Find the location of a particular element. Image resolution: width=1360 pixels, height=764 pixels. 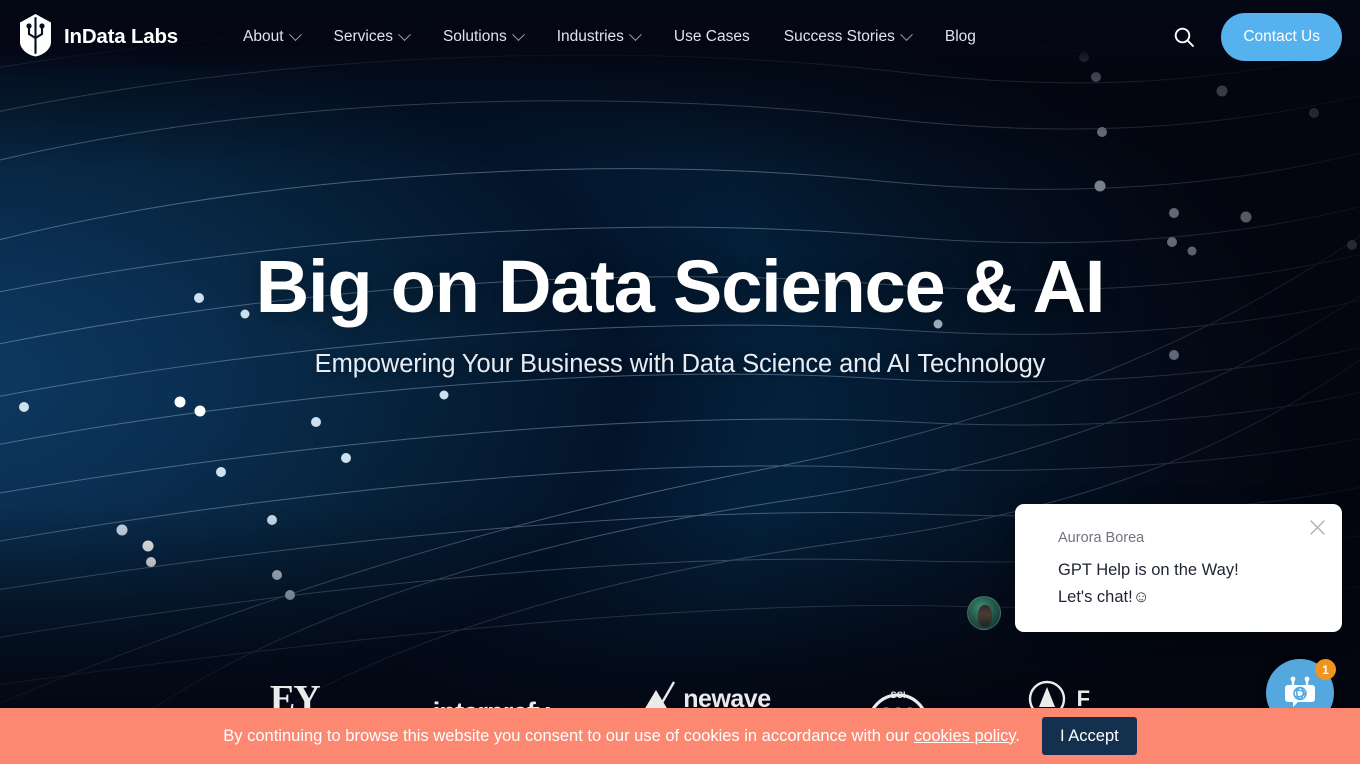

brand-name: InData Labs is located at coordinates (121, 36).